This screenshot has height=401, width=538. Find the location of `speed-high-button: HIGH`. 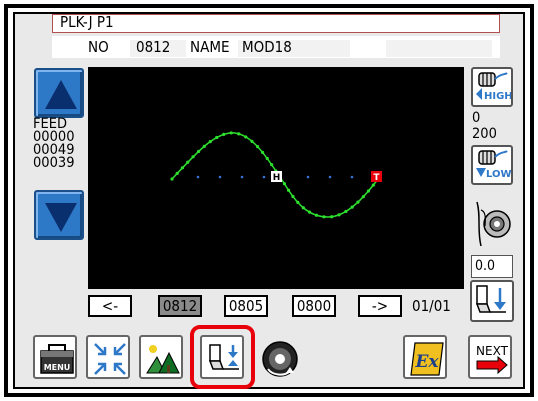

speed-high-button: HIGH is located at coordinates (492, 87).